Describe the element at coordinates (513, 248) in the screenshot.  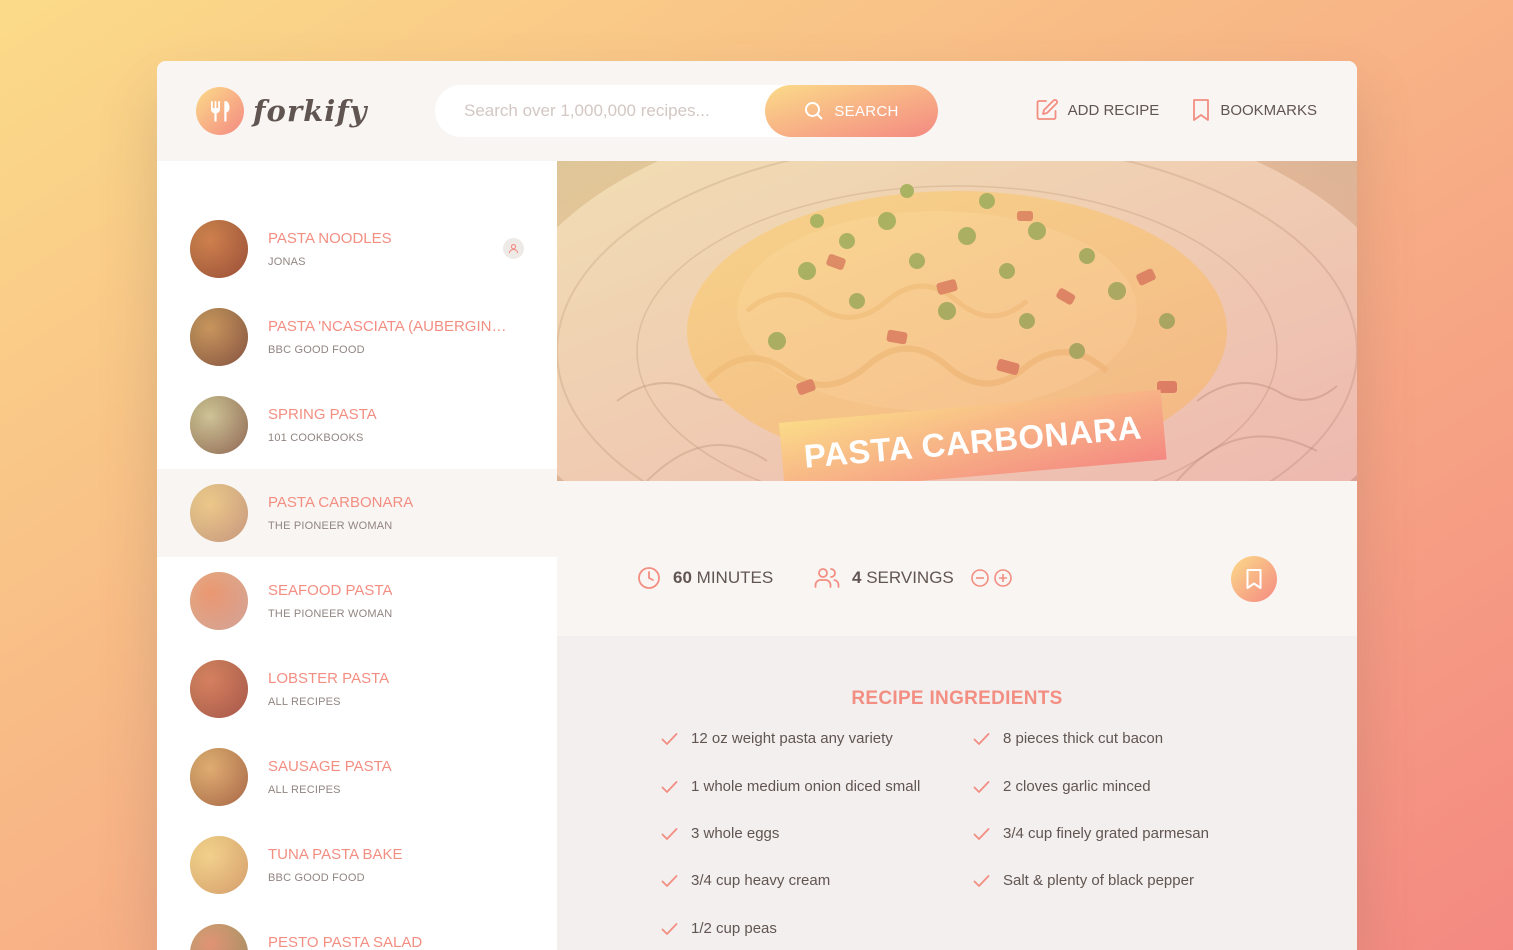
I see `user-icon` at that location.